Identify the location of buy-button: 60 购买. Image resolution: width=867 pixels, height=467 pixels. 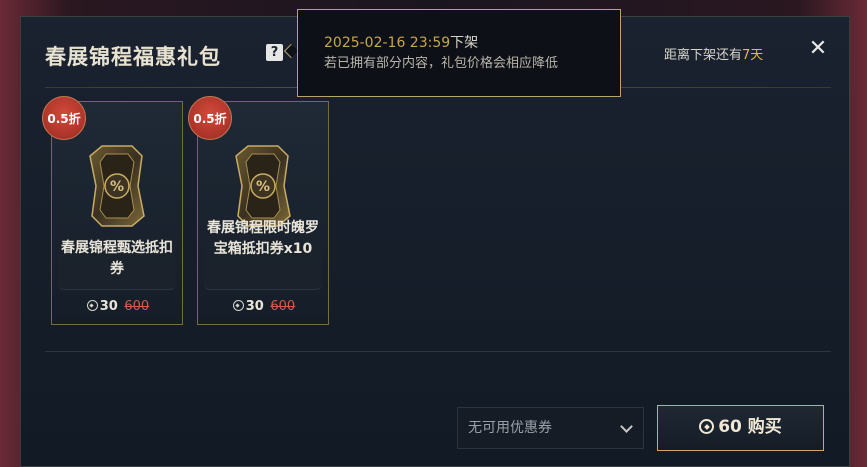
(740, 428).